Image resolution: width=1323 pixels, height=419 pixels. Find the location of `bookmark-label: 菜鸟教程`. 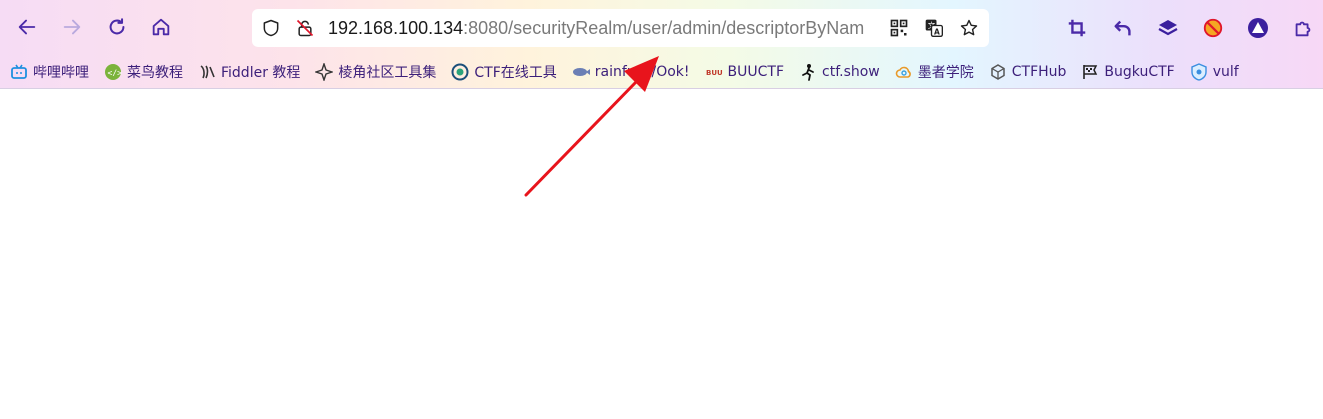

bookmark-label: 菜鸟教程 is located at coordinates (155, 73).